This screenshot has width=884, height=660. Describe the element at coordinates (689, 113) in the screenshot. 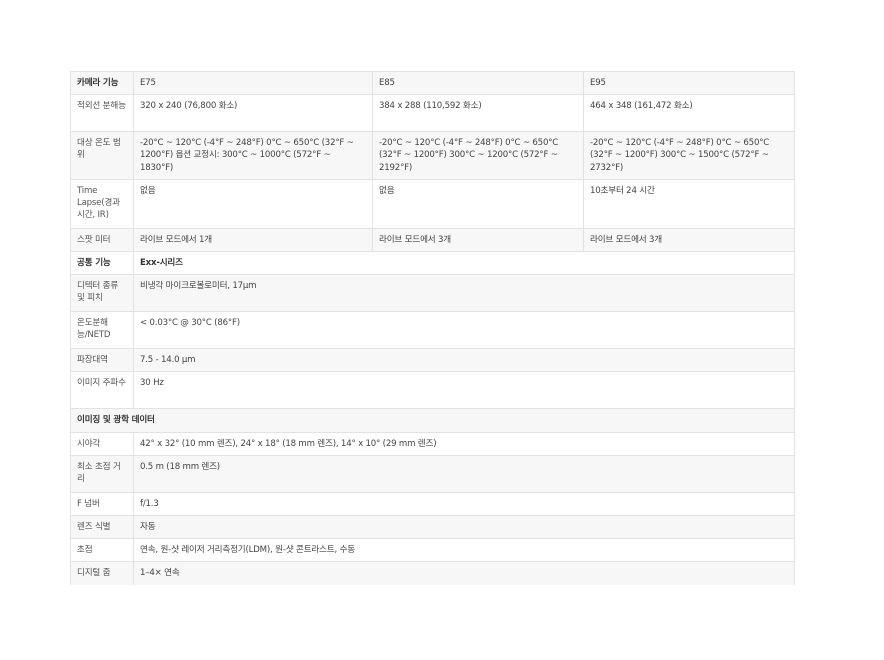

I see `cell-e95: 464 x 348 (161,472 화소)` at that location.